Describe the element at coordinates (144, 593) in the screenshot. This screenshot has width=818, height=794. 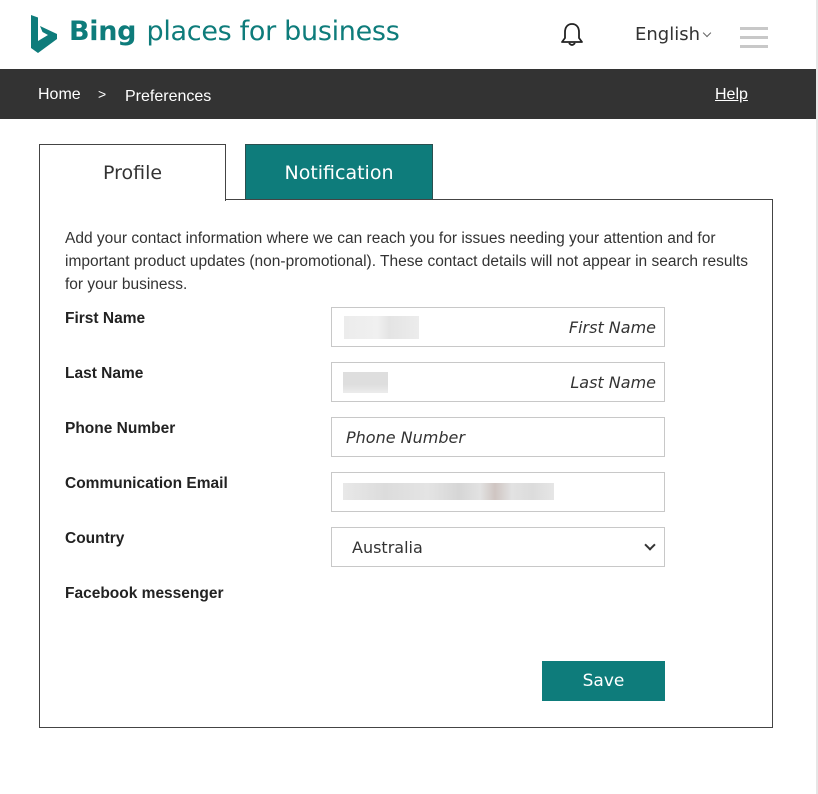
I see `facebook-messenger-label: Facebook messenger` at that location.